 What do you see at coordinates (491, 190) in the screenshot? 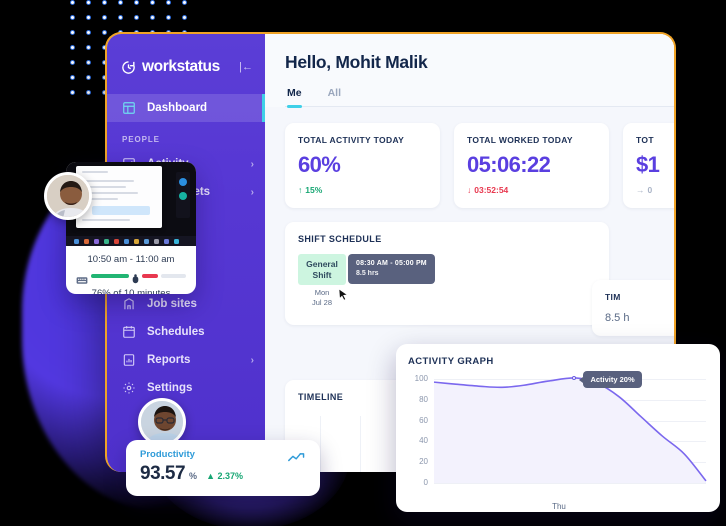
I see `stat-delta-value: 03:52:54` at bounding box center [491, 190].